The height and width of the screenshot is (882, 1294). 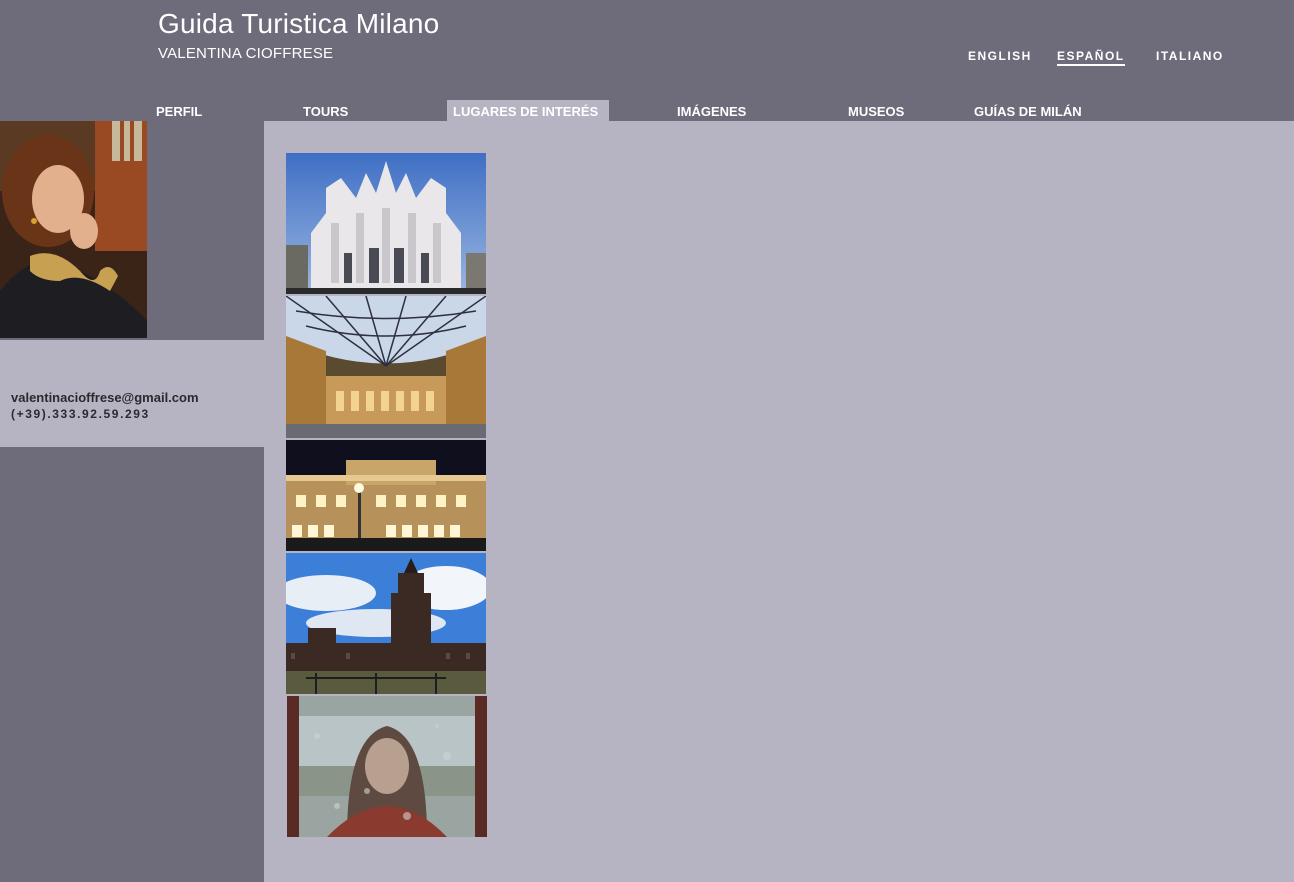 I want to click on nav-lugares-de-interes: LUGARES DE INTERÉS, so click(x=528, y=110).